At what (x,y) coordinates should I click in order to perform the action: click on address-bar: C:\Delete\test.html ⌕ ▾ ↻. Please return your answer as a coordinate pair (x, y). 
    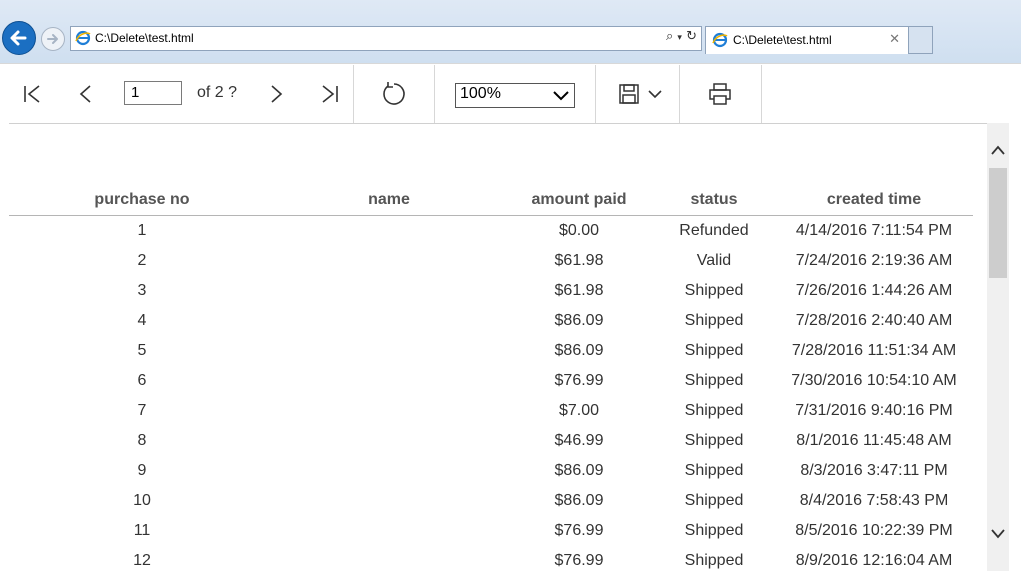
    Looking at the image, I should click on (386, 38).